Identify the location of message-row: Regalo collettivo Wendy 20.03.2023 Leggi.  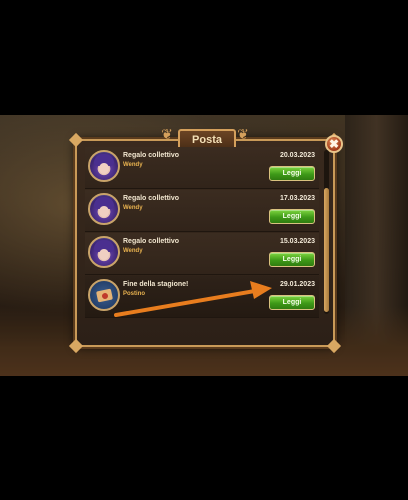
(202, 168).